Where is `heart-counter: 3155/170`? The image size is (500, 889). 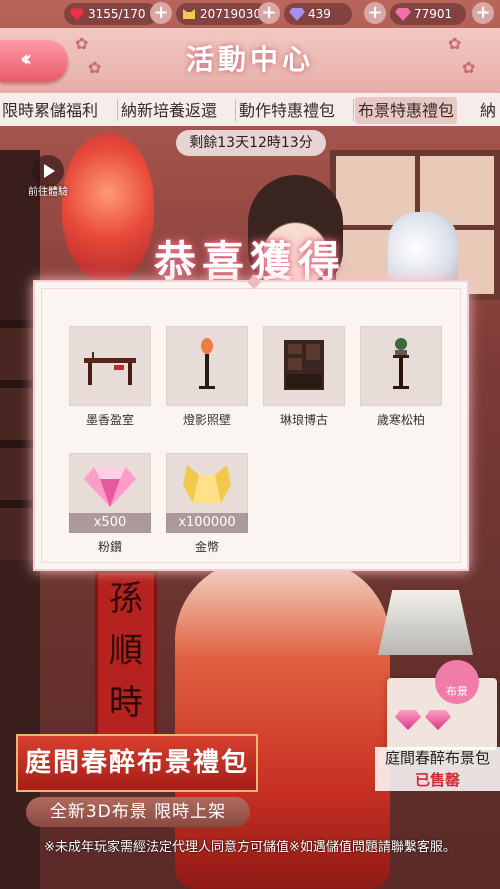 heart-counter: 3155/170 is located at coordinates (111, 14).